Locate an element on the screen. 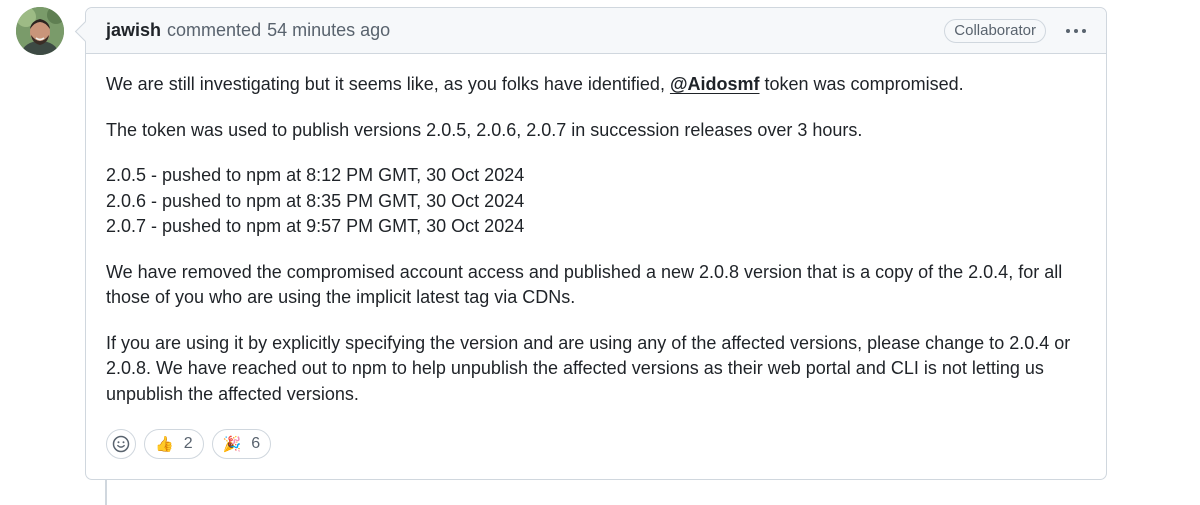 Image resolution: width=1200 pixels, height=505 pixels. reaction-count: 2 is located at coordinates (188, 443).